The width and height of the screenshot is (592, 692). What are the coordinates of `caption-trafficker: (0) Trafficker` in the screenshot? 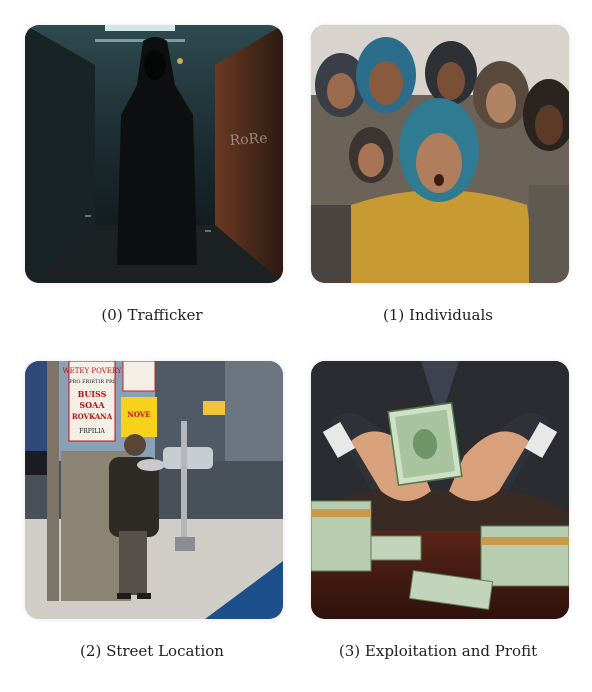 It's located at (152, 315).